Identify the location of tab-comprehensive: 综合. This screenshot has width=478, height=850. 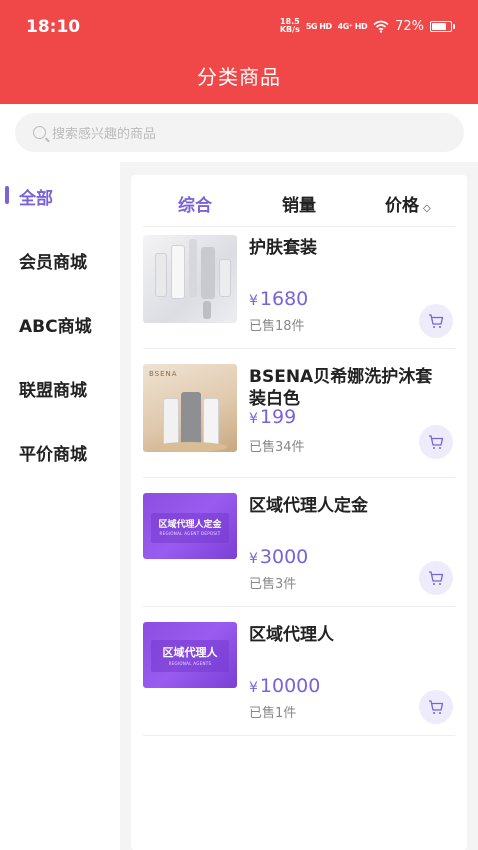
(195, 203).